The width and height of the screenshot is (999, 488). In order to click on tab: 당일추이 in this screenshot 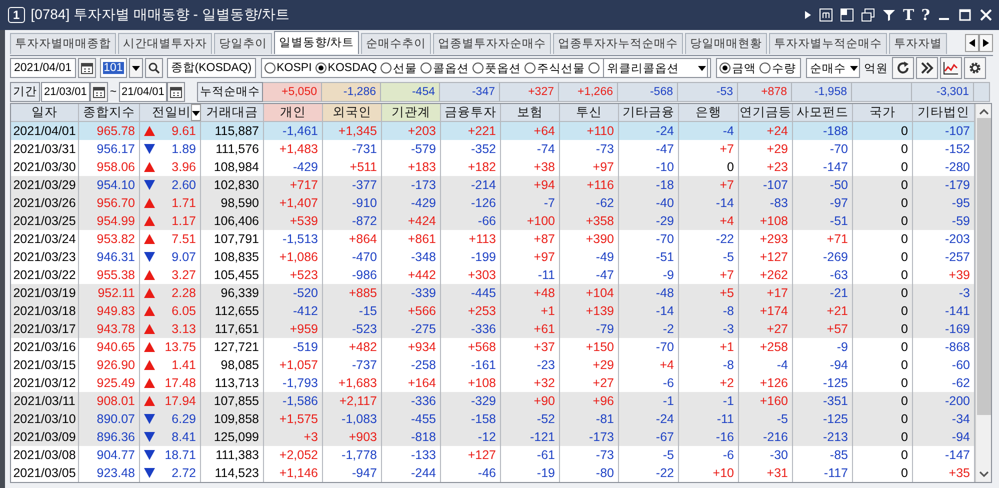, I will do `click(243, 43)`.